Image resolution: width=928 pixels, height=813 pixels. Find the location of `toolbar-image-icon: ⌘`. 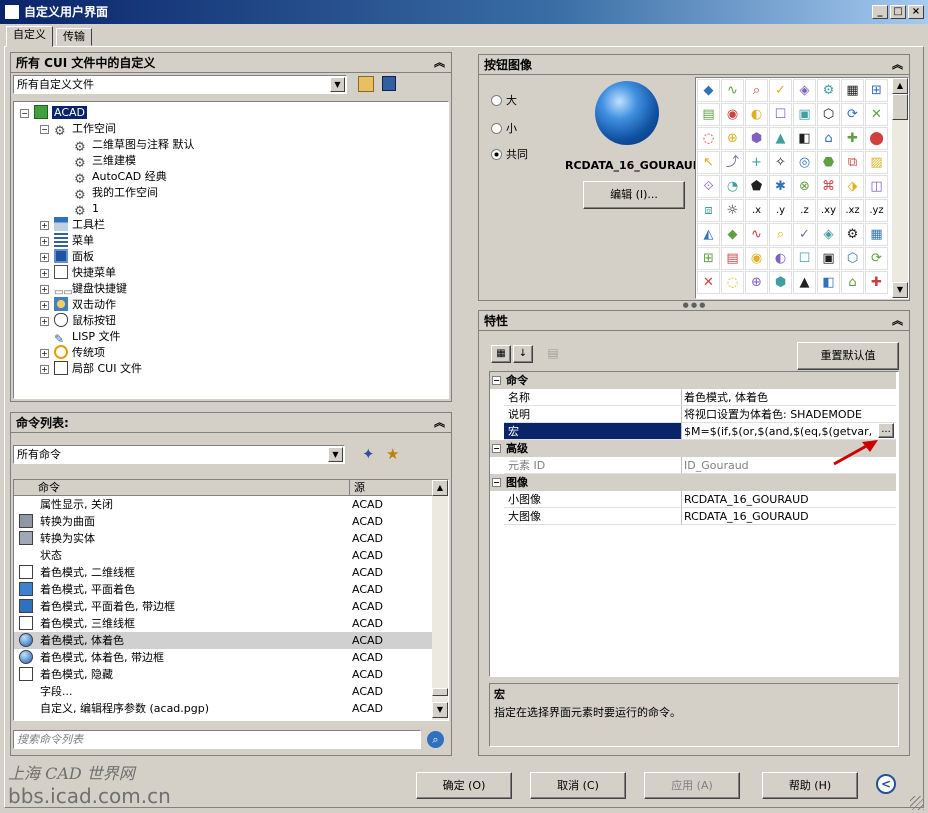

toolbar-image-icon: ⌘ is located at coordinates (828, 186).